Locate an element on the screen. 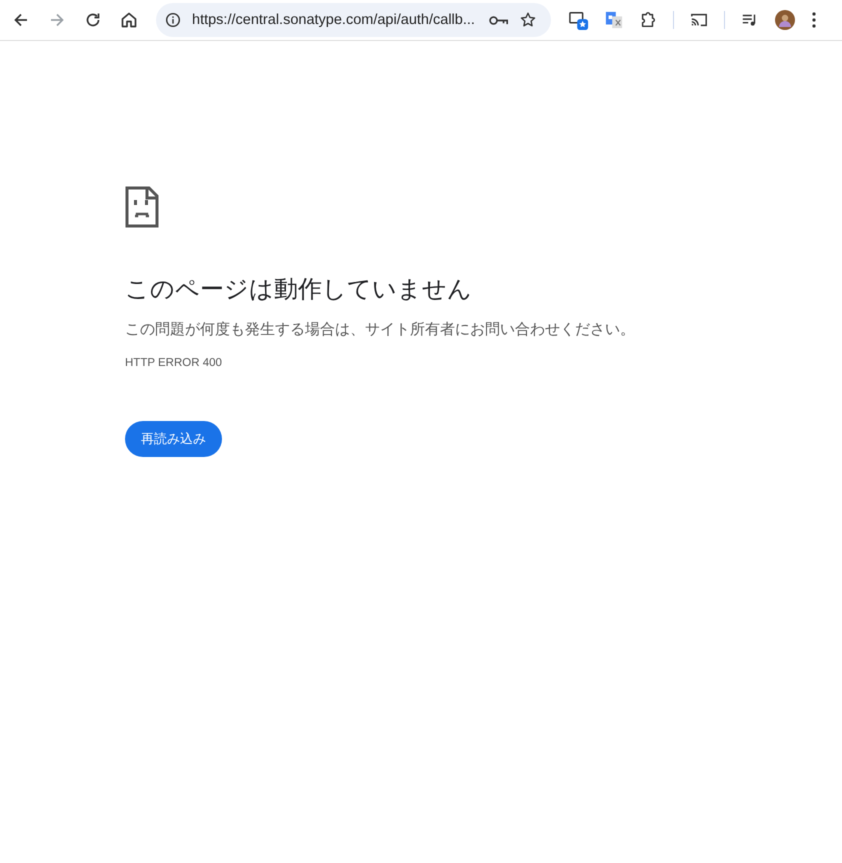 The height and width of the screenshot is (863, 842). menu-icon is located at coordinates (814, 20).